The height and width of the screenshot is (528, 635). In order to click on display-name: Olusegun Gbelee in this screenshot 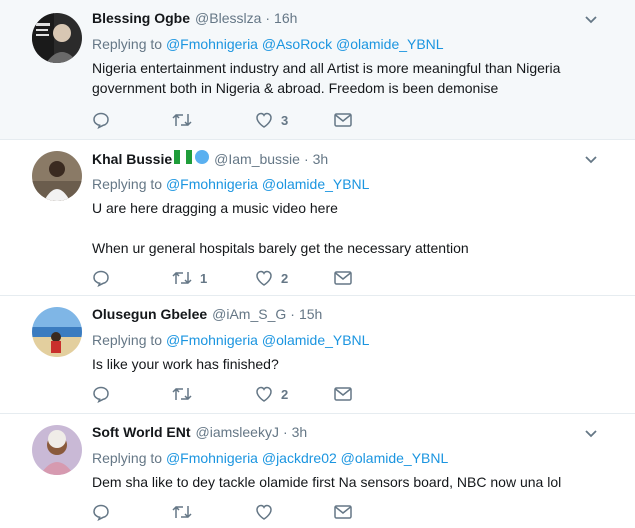, I will do `click(149, 314)`.